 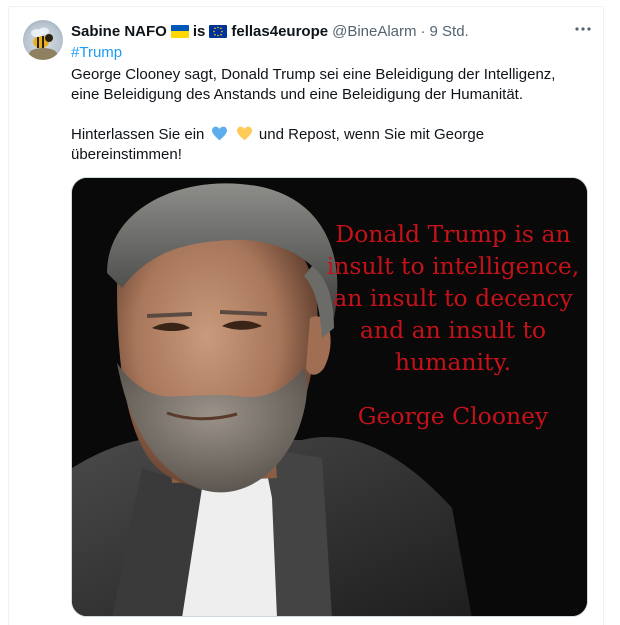 I want to click on bee-avatar-icon, so click(x=43, y=43).